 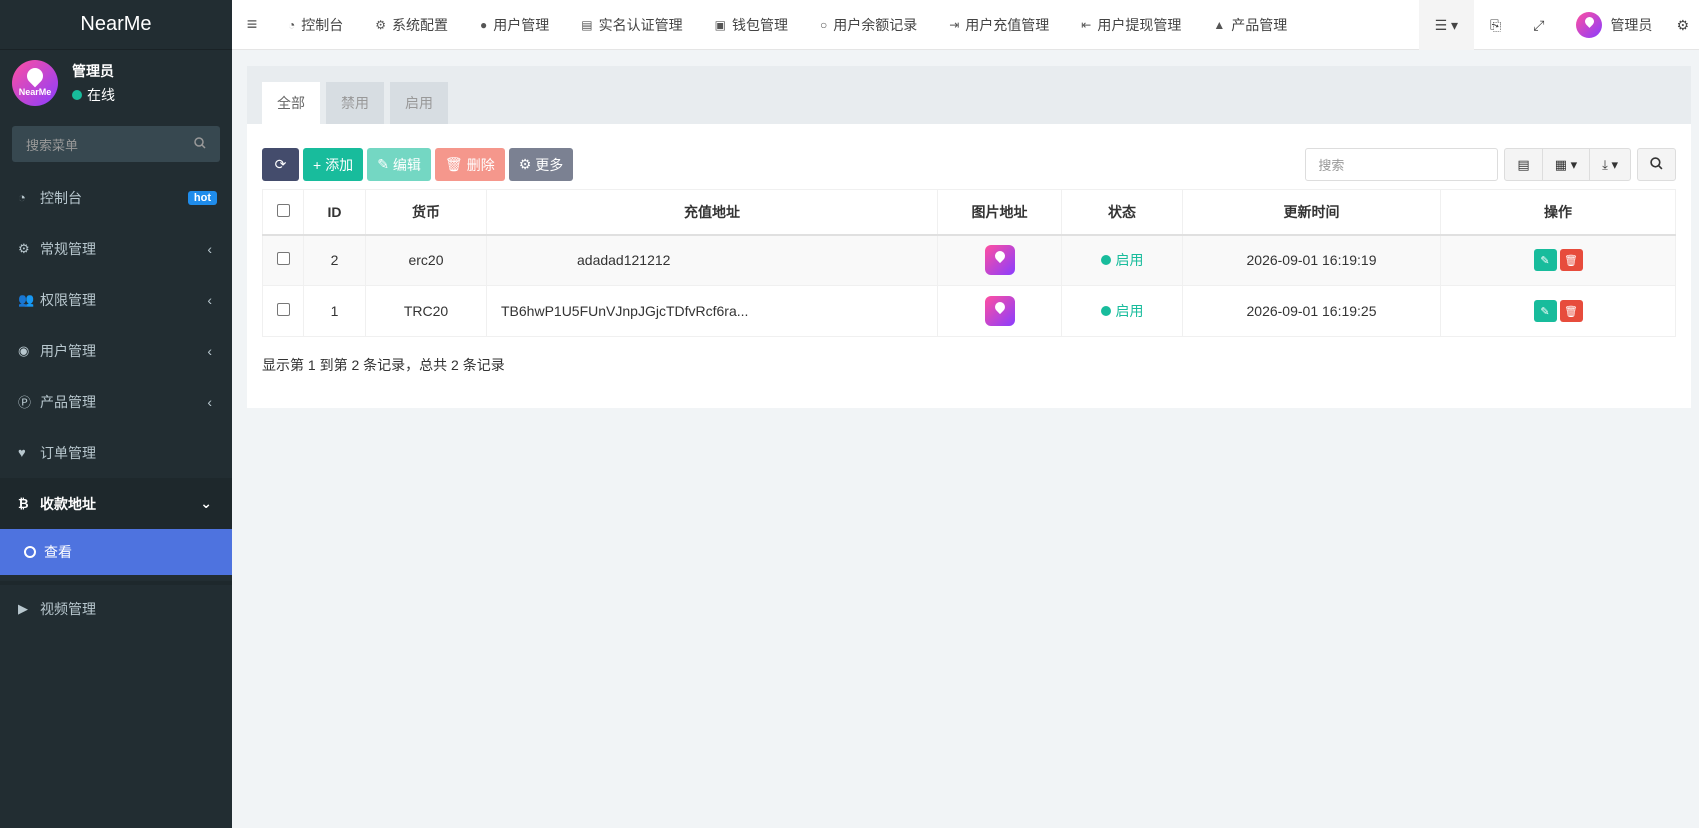 I want to click on sidebar-item-general: ⚙ 常规管理 ‹, so click(x=116, y=248).